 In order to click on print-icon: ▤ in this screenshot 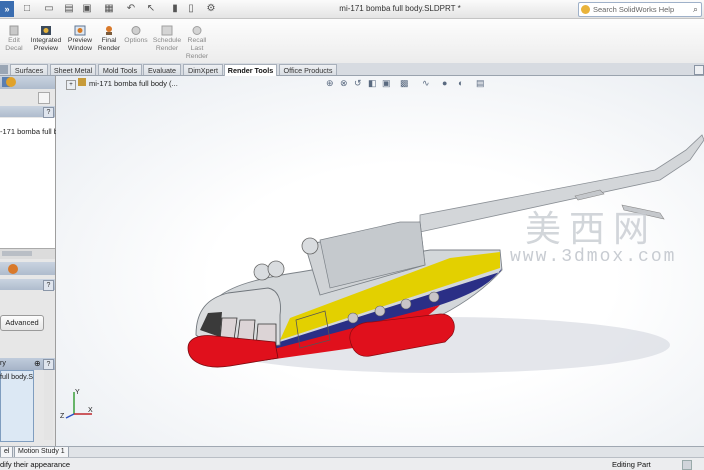, I will do `click(69, 9)`.